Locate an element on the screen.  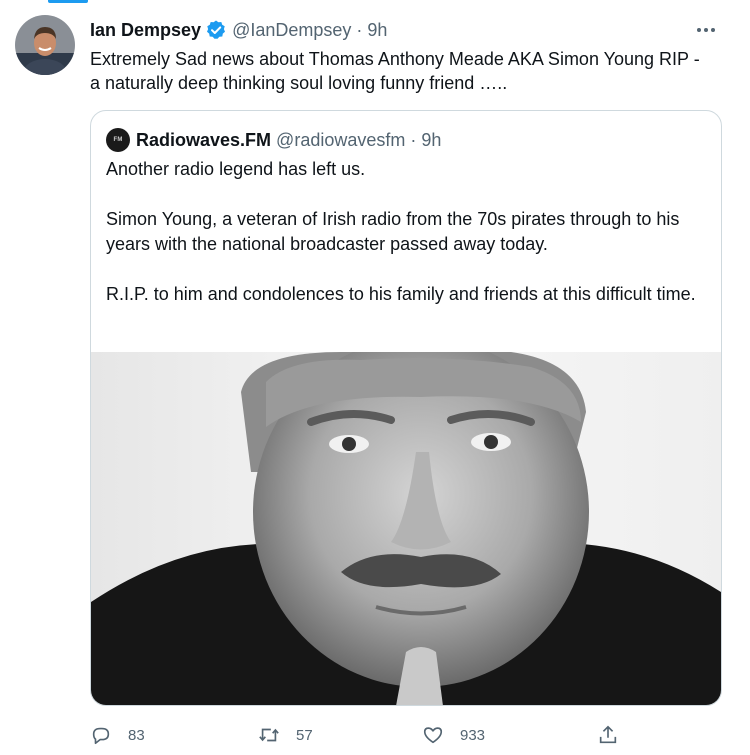
author-name: Ian Dempsey is located at coordinates (145, 30).